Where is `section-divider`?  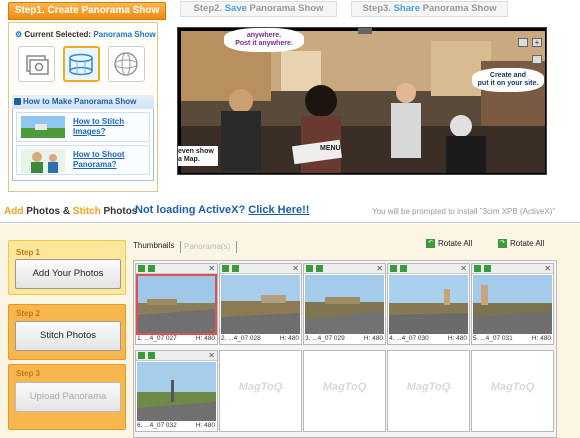
section-divider is located at coordinates (290, 222).